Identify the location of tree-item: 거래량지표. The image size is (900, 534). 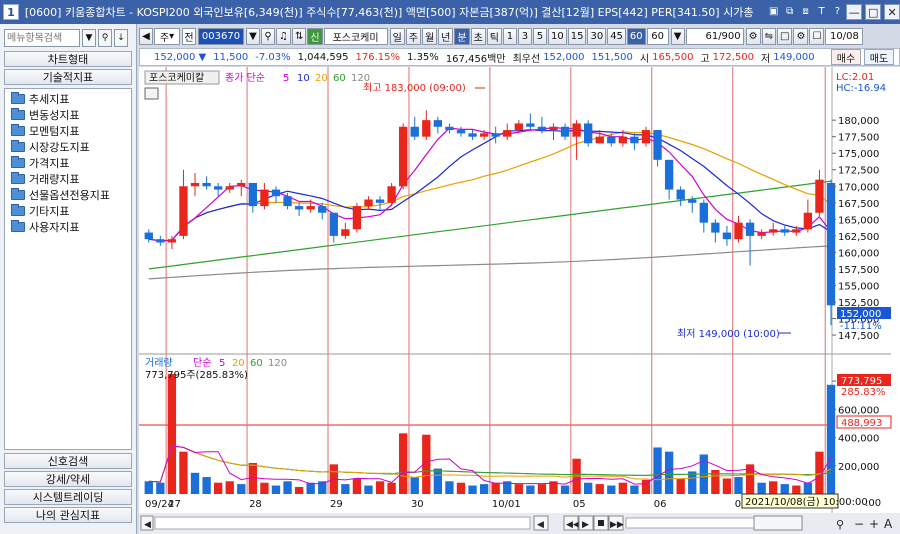
(68, 179).